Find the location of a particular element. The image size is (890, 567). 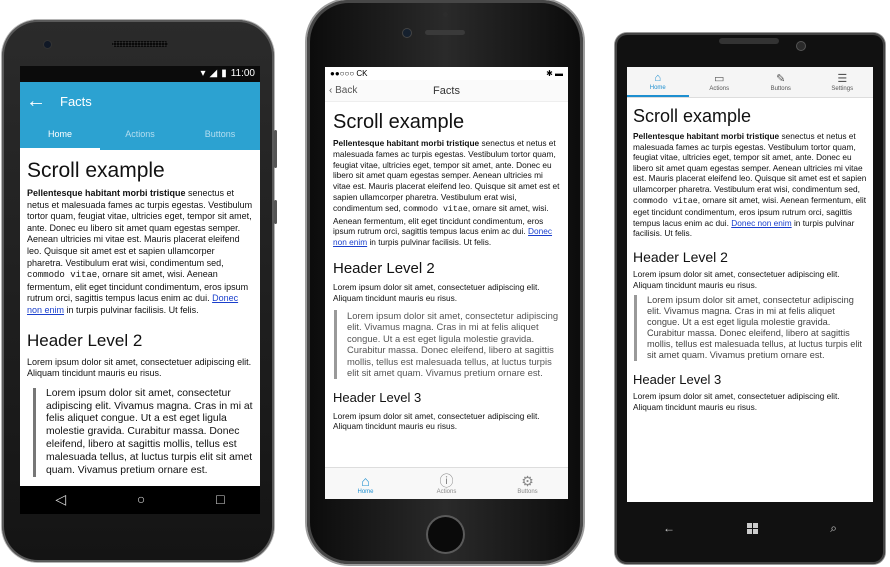

wrench-icon: ✎ is located at coordinates (781, 78).